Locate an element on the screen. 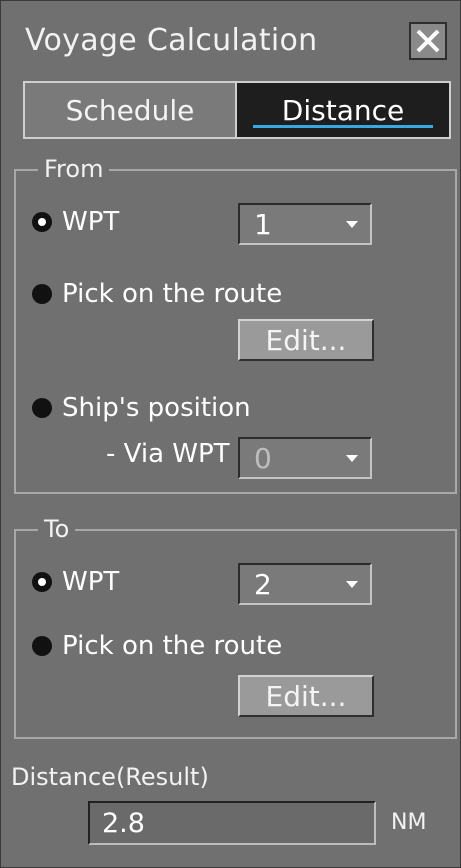 Image resolution: width=461 pixels, height=868 pixels. to-wpt-label: WPT is located at coordinates (91, 582).